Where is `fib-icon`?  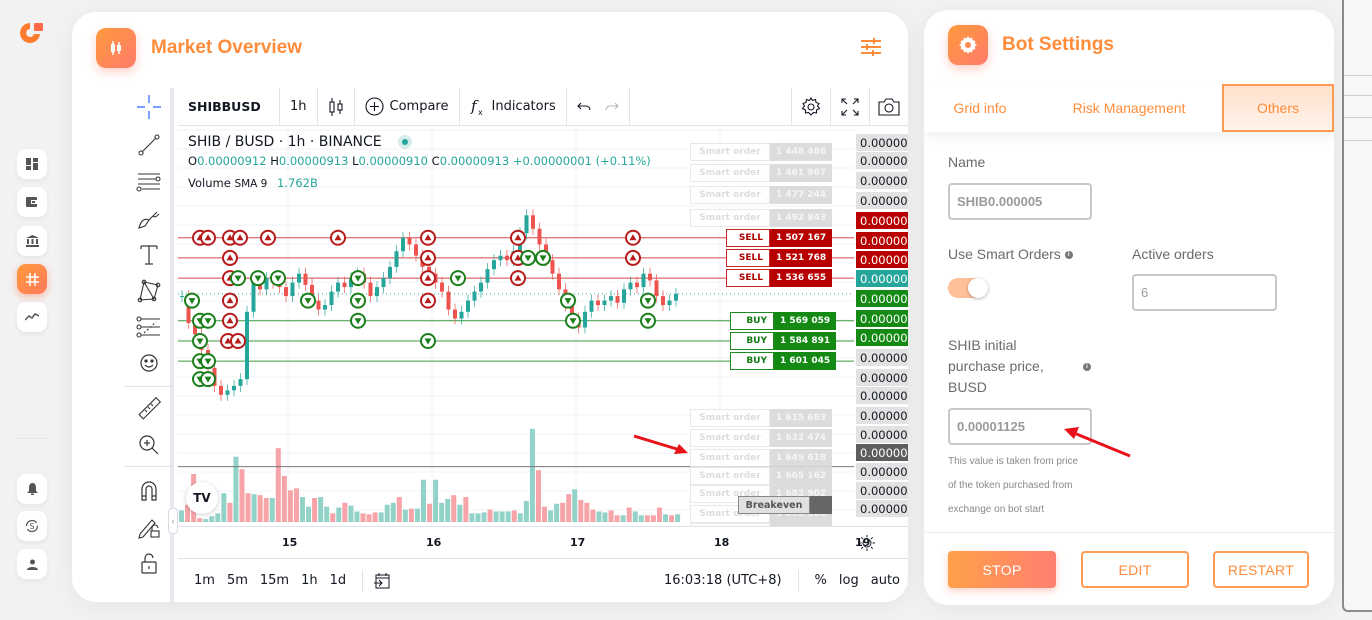
fib-icon is located at coordinates (148, 182).